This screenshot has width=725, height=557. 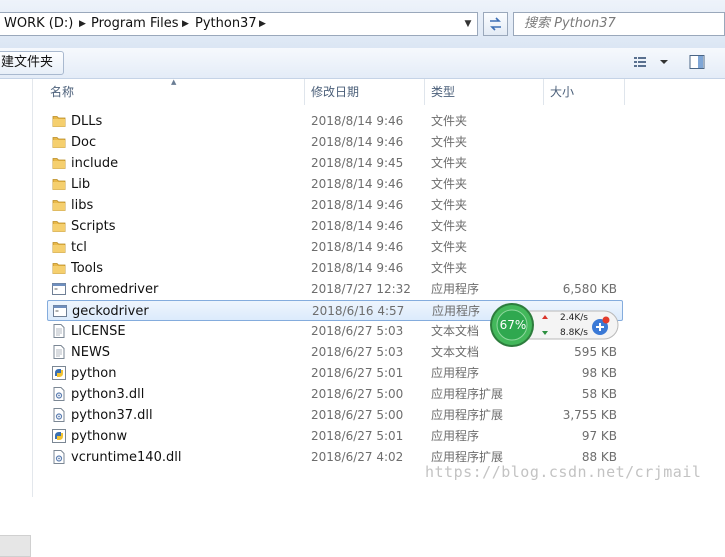 I want to click on column-header-size: 大小, so click(x=562, y=92).